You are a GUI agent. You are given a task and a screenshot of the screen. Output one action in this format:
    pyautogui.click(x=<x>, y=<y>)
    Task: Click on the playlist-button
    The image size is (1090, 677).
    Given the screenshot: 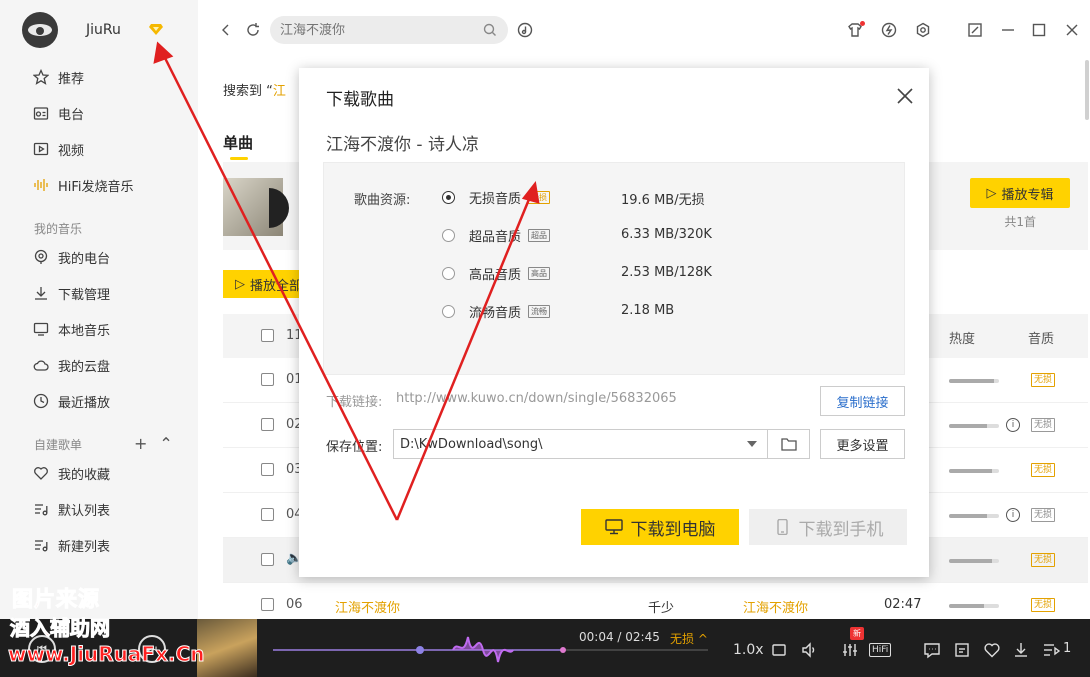 What is the action you would take?
    pyautogui.click(x=1051, y=650)
    